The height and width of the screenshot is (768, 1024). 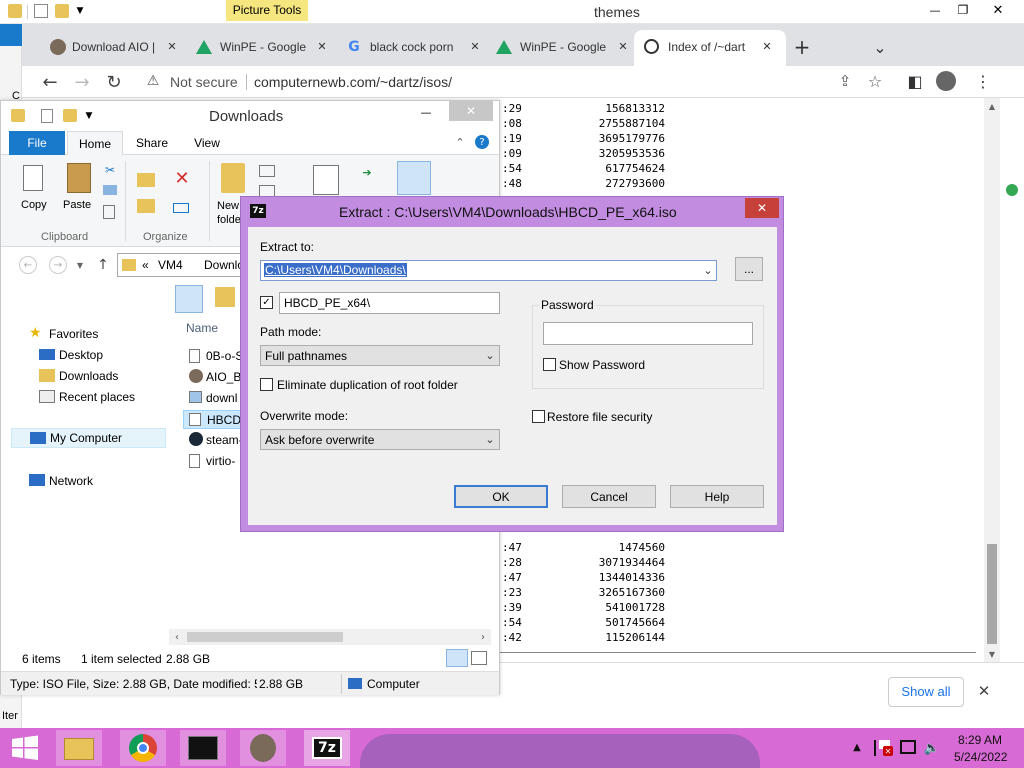 What do you see at coordinates (146, 180) in the screenshot?
I see `move-to-icon` at bounding box center [146, 180].